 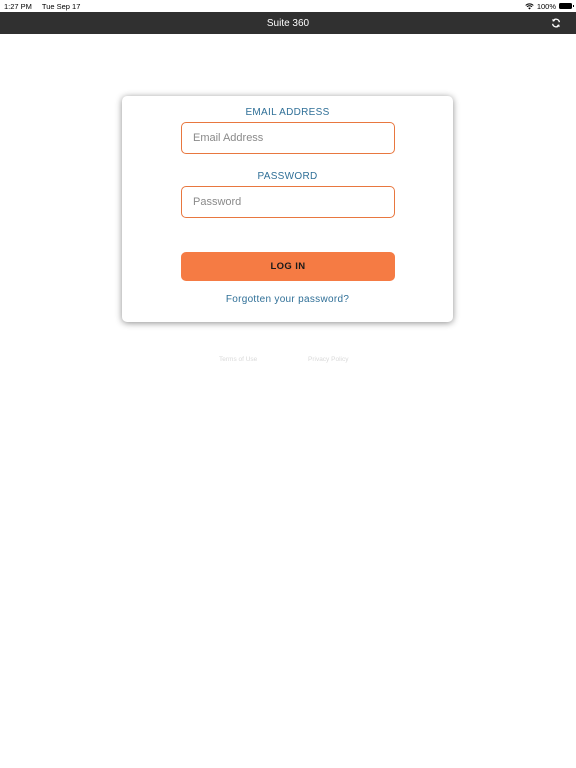 I want to click on email-label: EMAIL ADDRESS, so click(x=287, y=112).